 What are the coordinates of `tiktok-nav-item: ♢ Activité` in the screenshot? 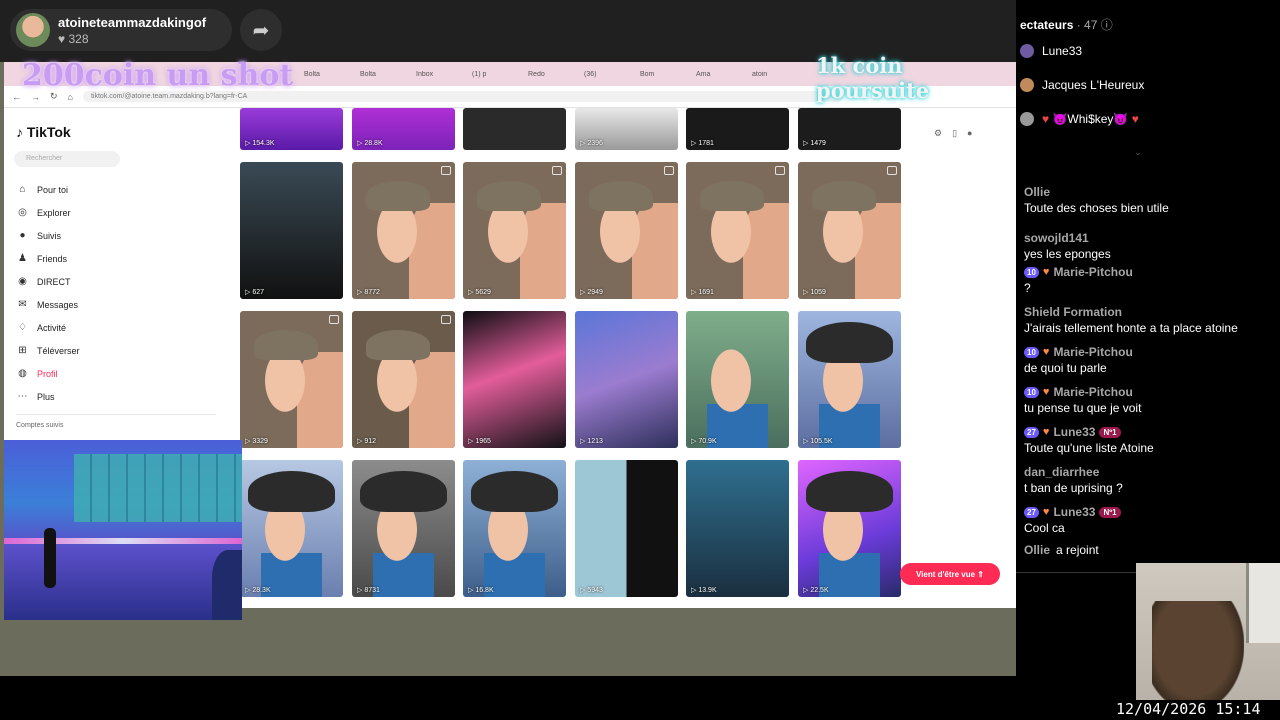 It's located at (48, 327).